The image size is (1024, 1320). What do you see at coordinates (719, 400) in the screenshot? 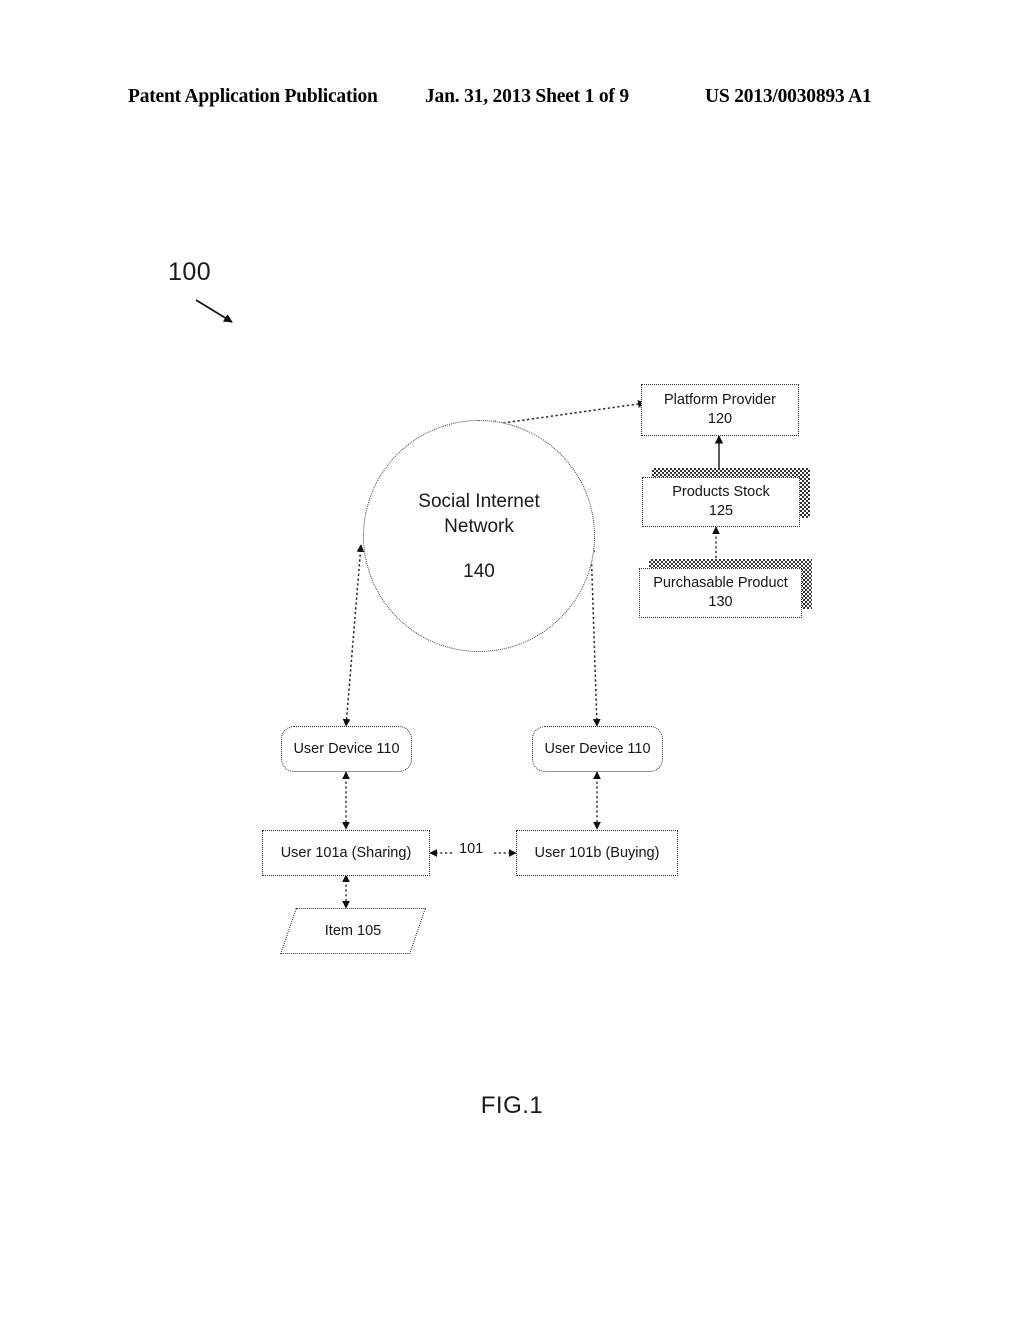
I see `platform-provider-title: Platform Provider` at bounding box center [719, 400].